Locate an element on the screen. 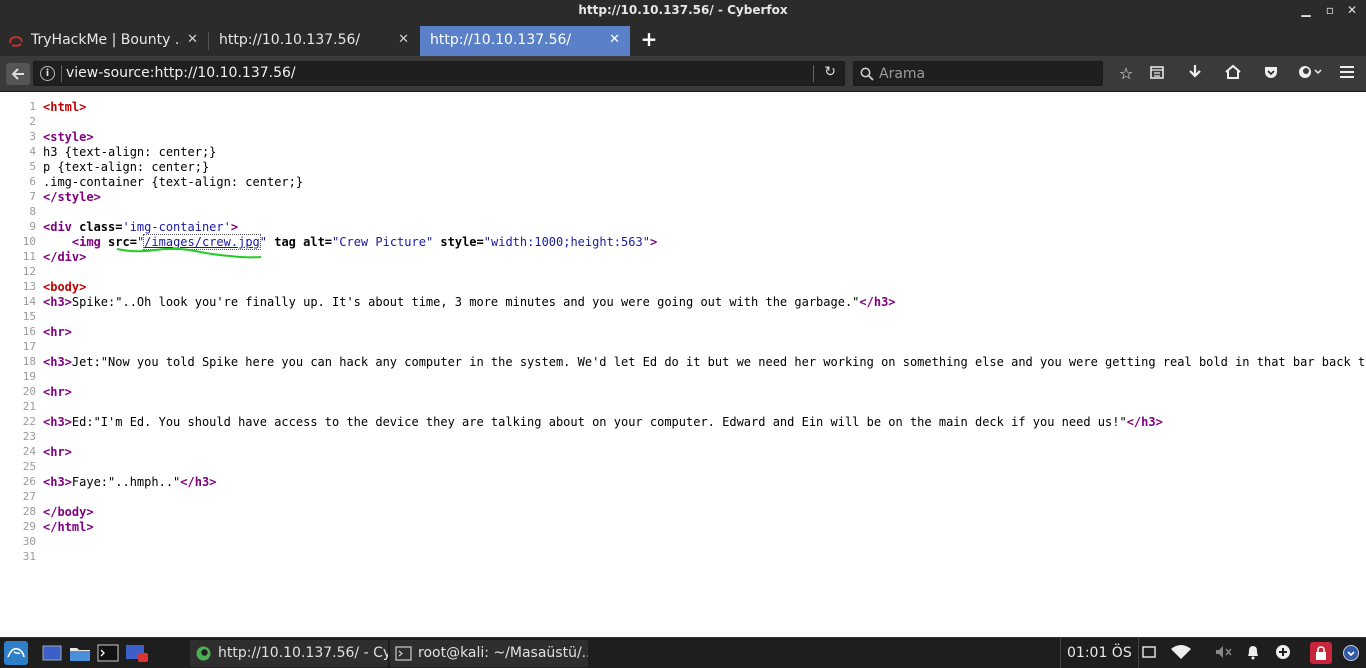 Image resolution: width=1366 pixels, height=668 pixels. screen-recorder-icon is located at coordinates (136, 653).